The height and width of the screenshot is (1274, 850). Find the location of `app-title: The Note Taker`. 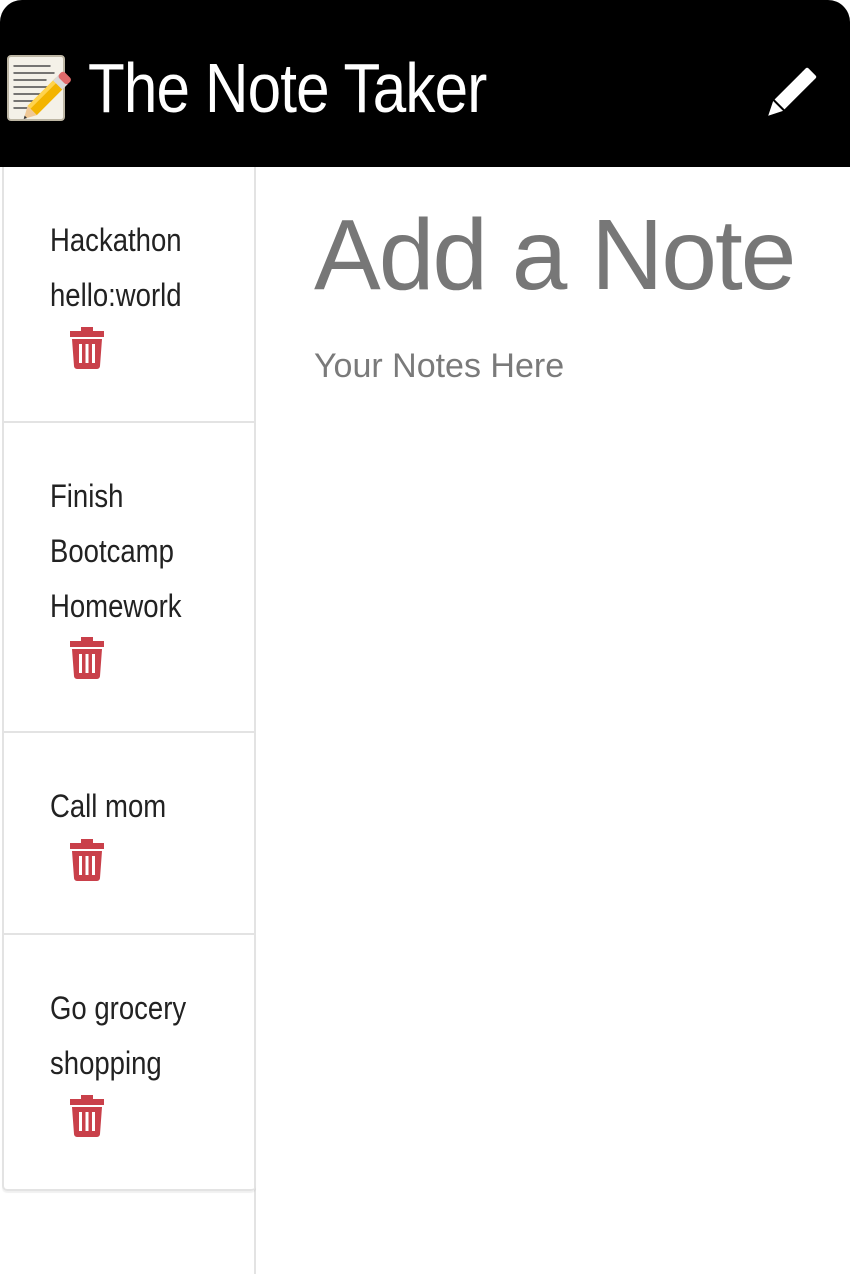

app-title: The Note Taker is located at coordinates (287, 88).